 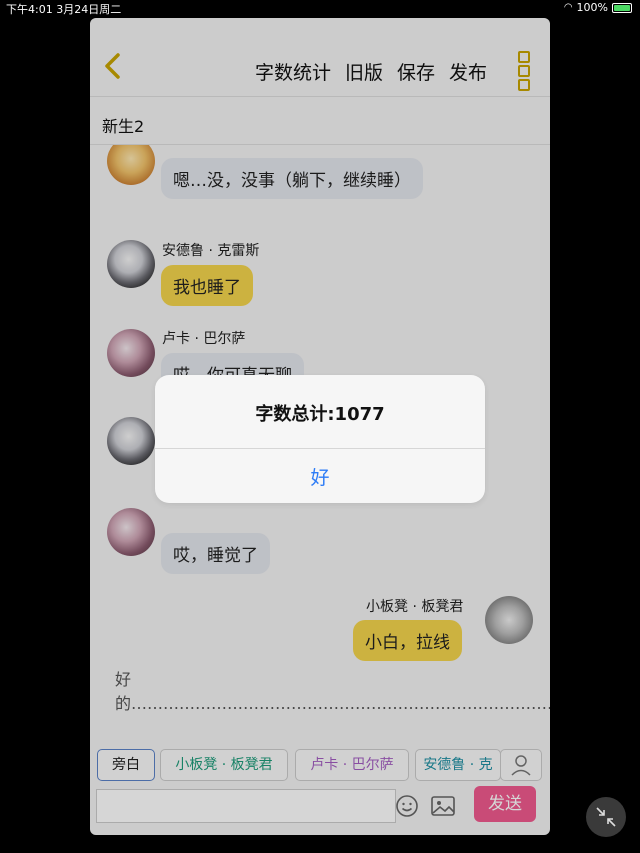 I want to click on wifi-icon: ◠, so click(x=568, y=7).